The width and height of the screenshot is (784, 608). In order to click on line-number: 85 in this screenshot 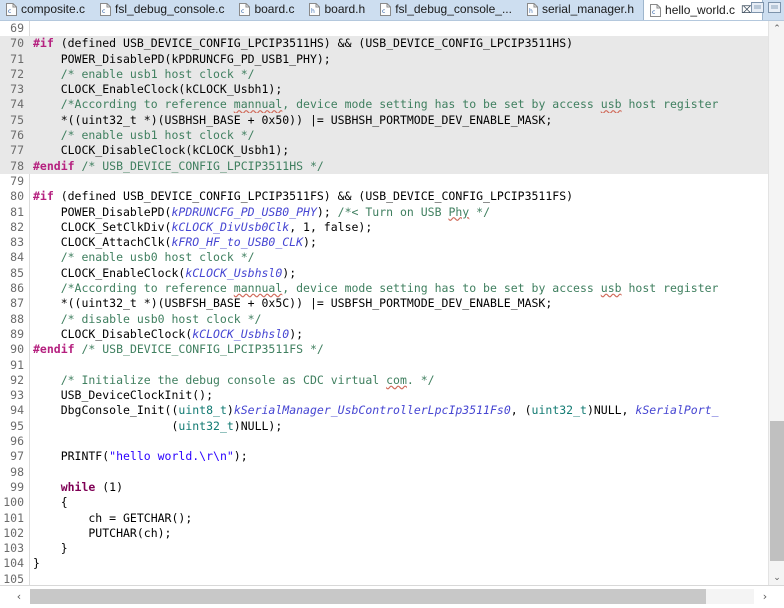, I will do `click(17, 272)`.